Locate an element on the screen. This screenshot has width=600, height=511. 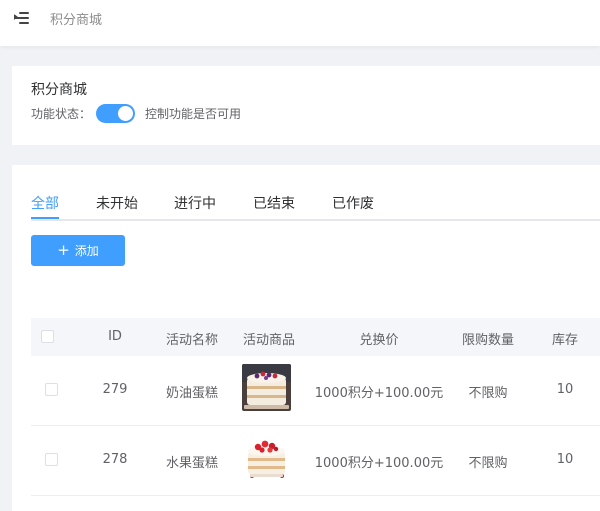
switch-knob is located at coordinates (125, 113).